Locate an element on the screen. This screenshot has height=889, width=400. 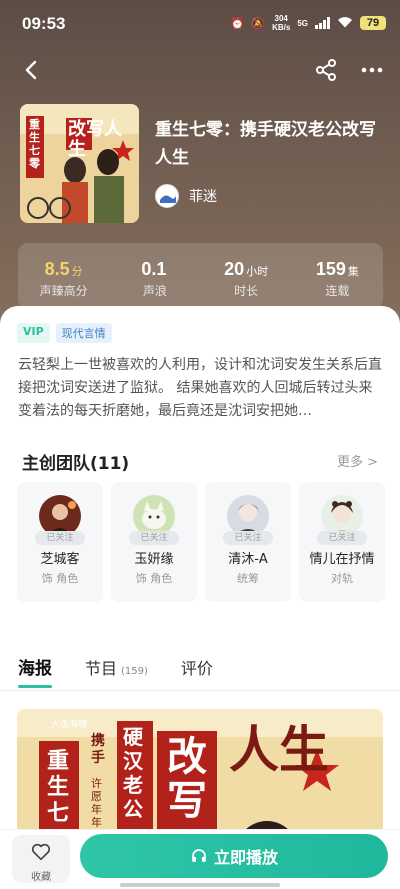
tab-episodes: 节目 (159) is located at coordinates (116, 671).